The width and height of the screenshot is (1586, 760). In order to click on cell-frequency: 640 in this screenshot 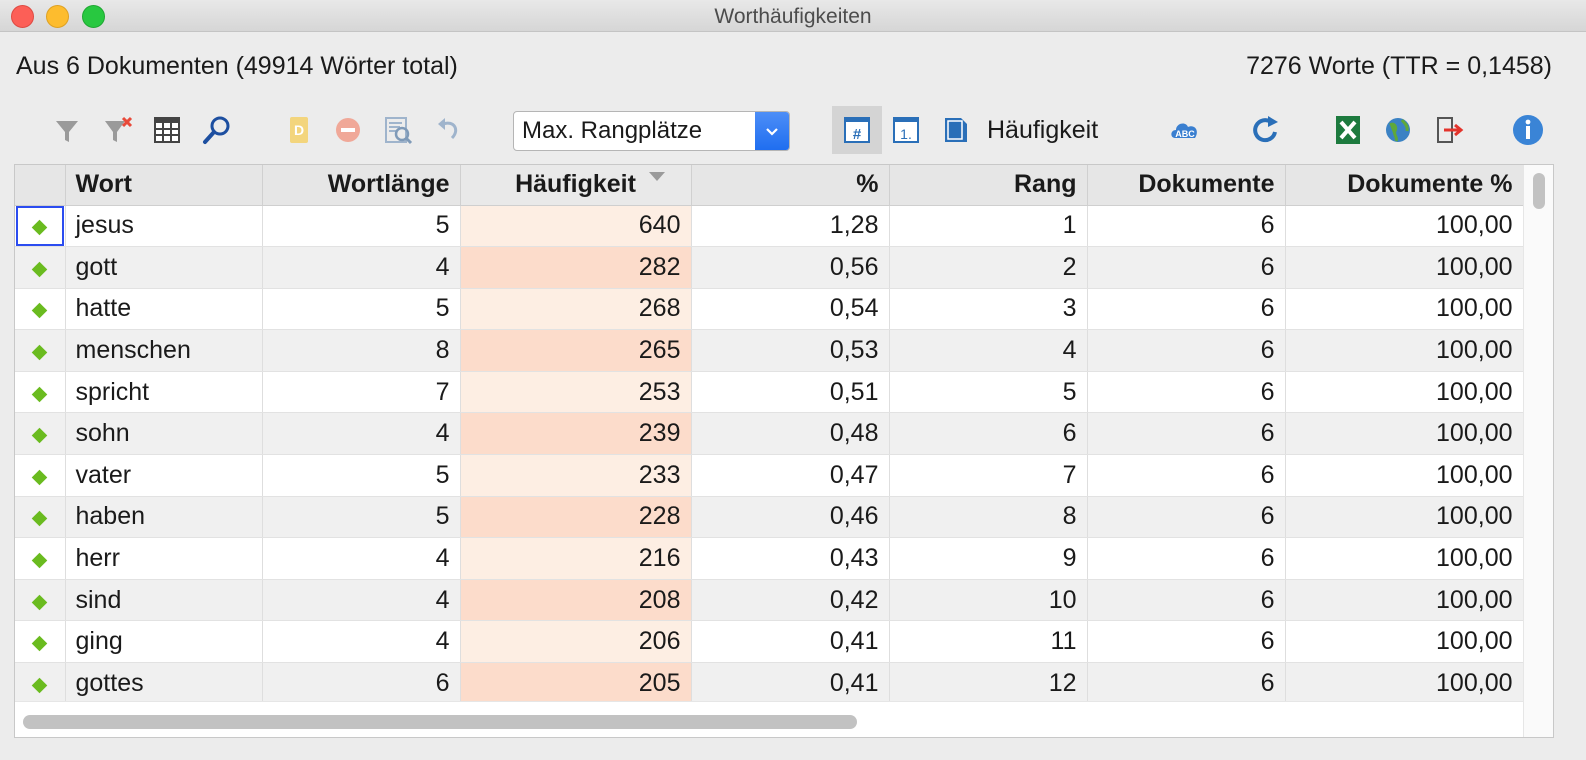, I will do `click(576, 226)`.